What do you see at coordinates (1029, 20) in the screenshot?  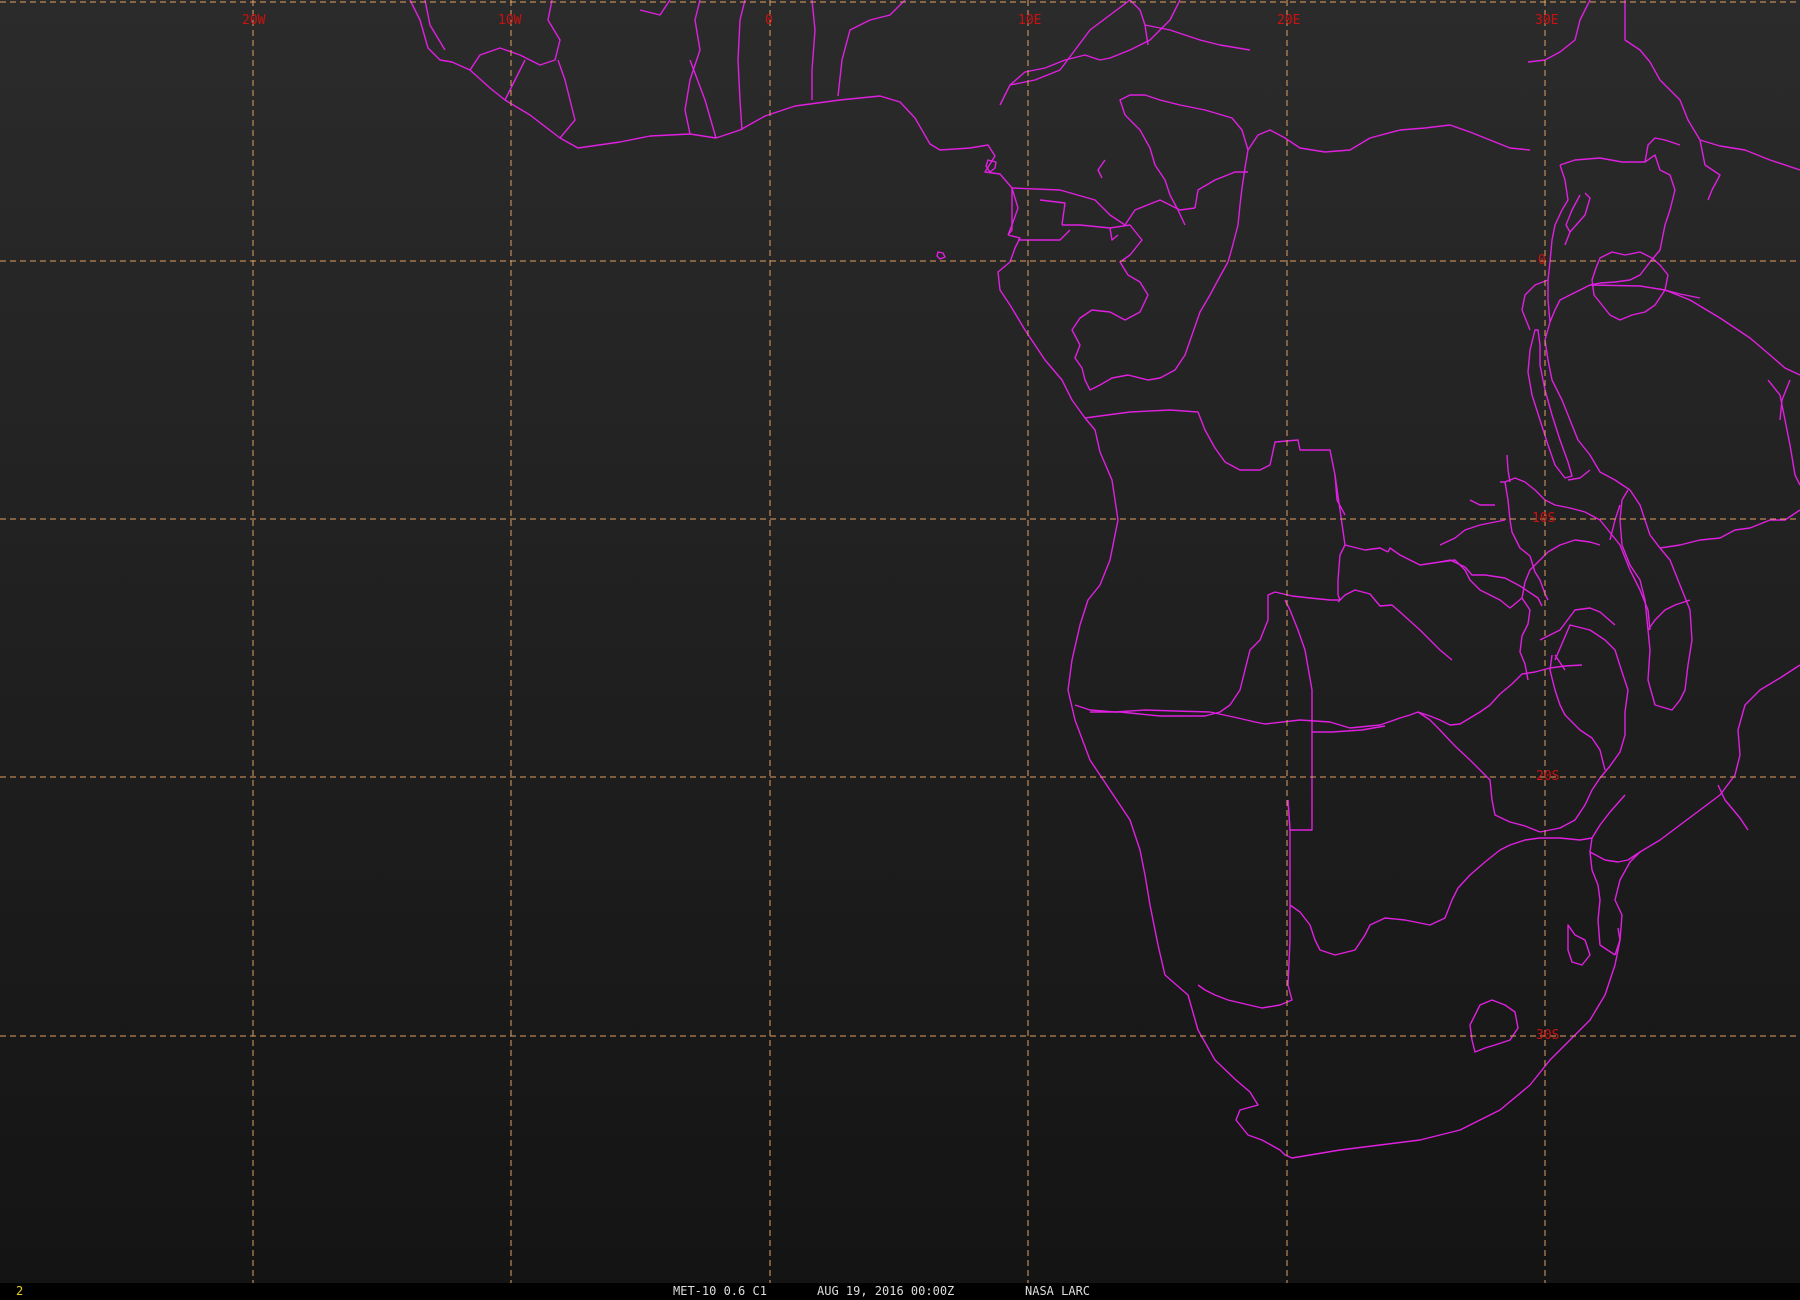 I see `longitude-label: 10E` at bounding box center [1029, 20].